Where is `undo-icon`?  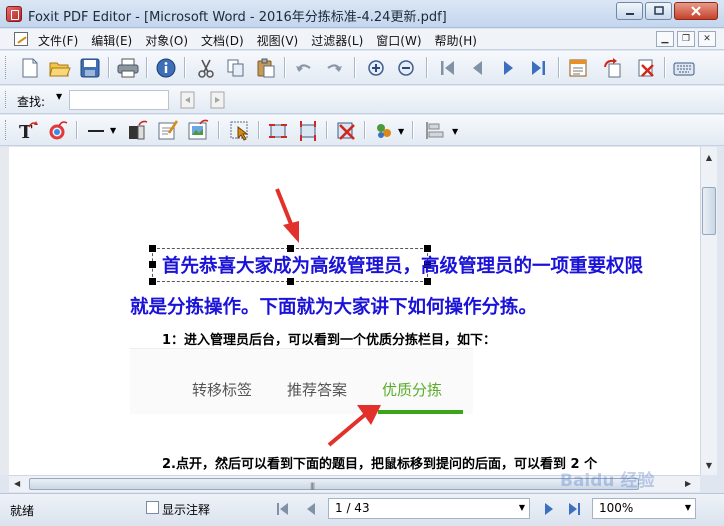
undo-icon is located at coordinates (303, 67).